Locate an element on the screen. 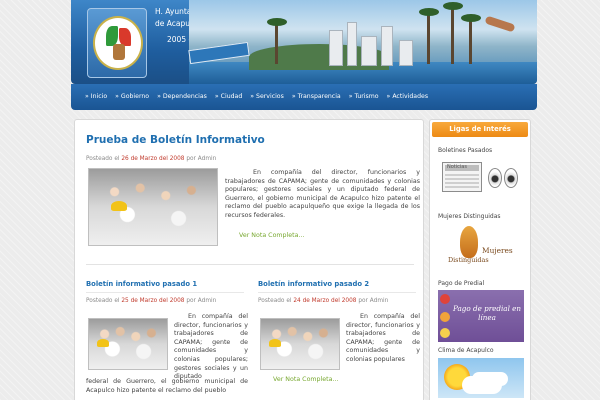  main-post-photo is located at coordinates (153, 207).